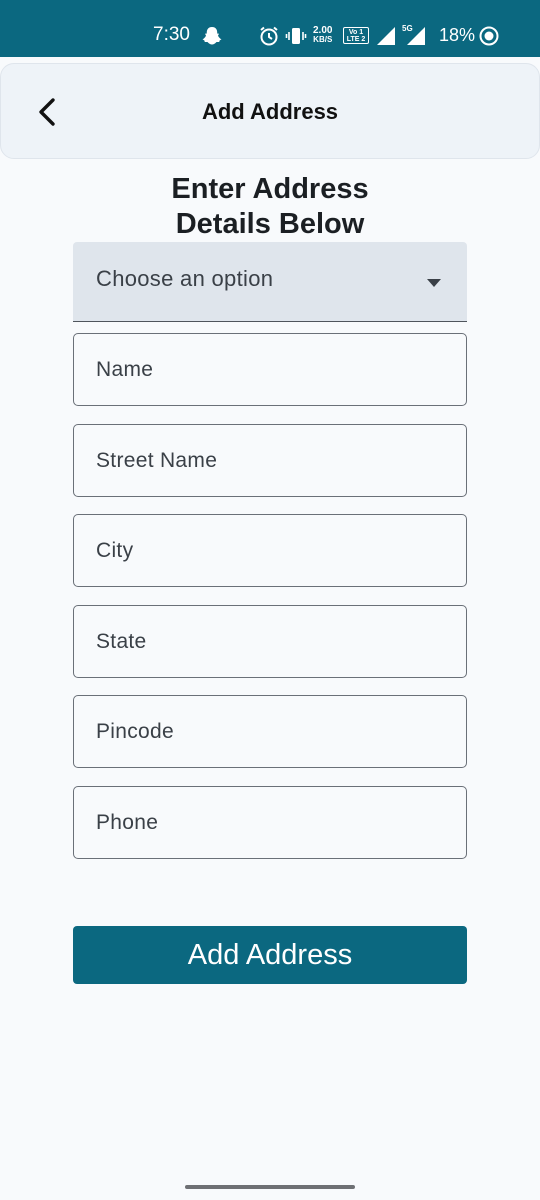 This screenshot has height=1200, width=540. What do you see at coordinates (323, 39) in the screenshot?
I see `network-speed-unit: KB/S` at bounding box center [323, 39].